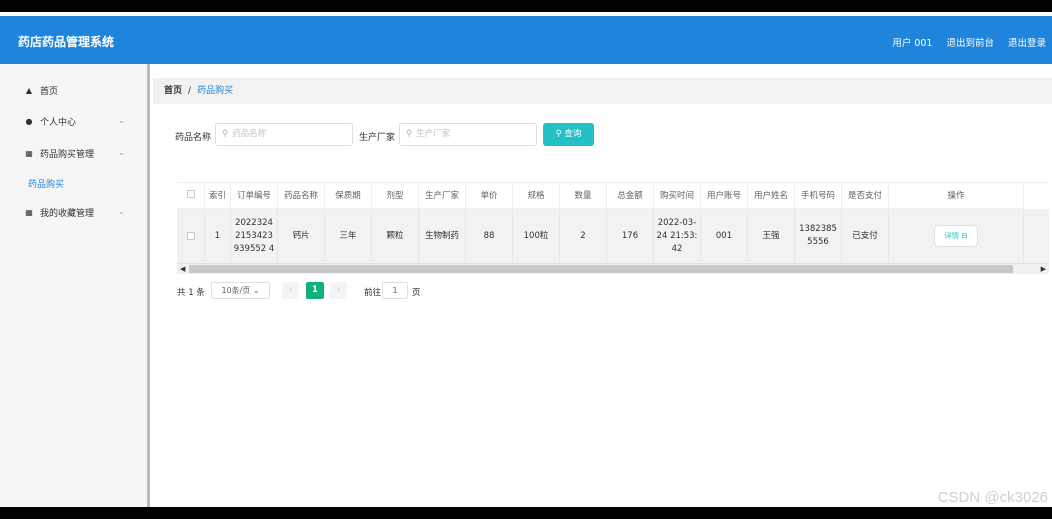 This screenshot has width=1052, height=519. Describe the element at coordinates (536, 236) in the screenshot. I see `cell-spec: 100粒` at that location.